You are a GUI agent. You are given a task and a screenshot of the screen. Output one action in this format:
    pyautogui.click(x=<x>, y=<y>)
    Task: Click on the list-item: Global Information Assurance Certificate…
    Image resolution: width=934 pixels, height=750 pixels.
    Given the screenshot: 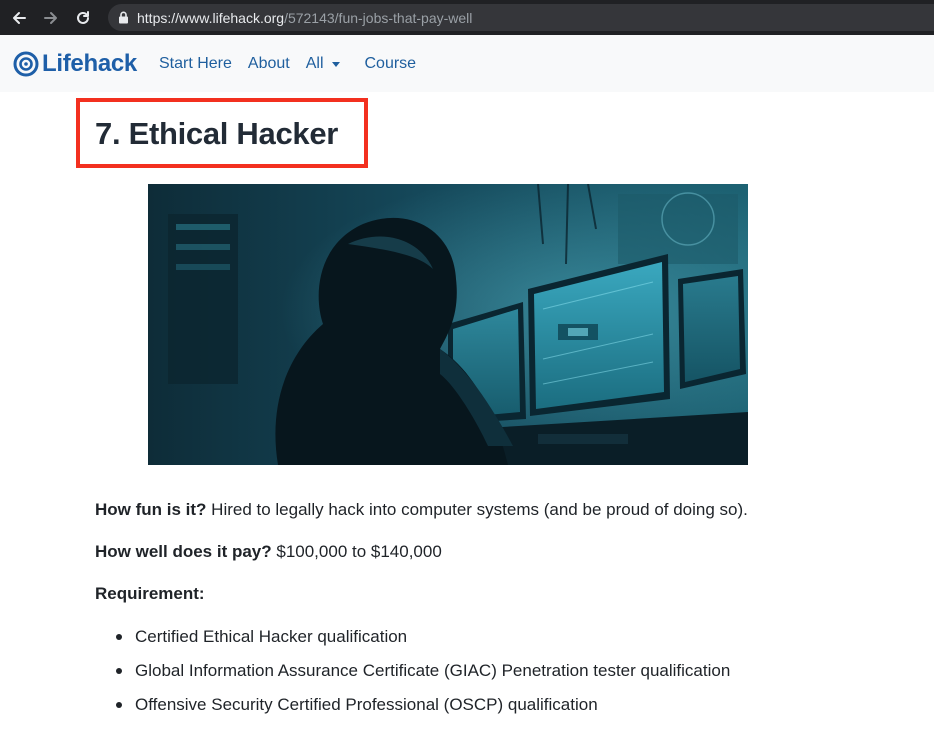 What is the action you would take?
    pyautogui.click(x=412, y=675)
    